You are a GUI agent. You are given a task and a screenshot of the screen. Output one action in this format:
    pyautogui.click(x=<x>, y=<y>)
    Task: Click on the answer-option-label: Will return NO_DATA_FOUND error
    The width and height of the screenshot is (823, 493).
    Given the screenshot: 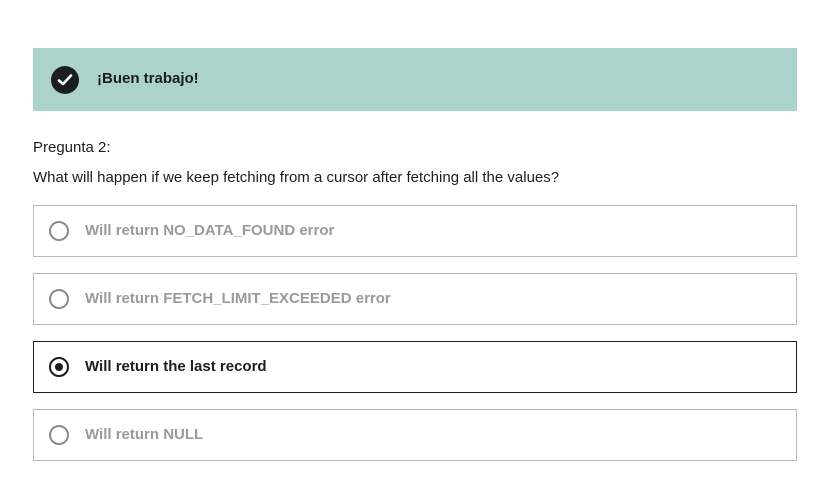 What is the action you would take?
    pyautogui.click(x=210, y=230)
    